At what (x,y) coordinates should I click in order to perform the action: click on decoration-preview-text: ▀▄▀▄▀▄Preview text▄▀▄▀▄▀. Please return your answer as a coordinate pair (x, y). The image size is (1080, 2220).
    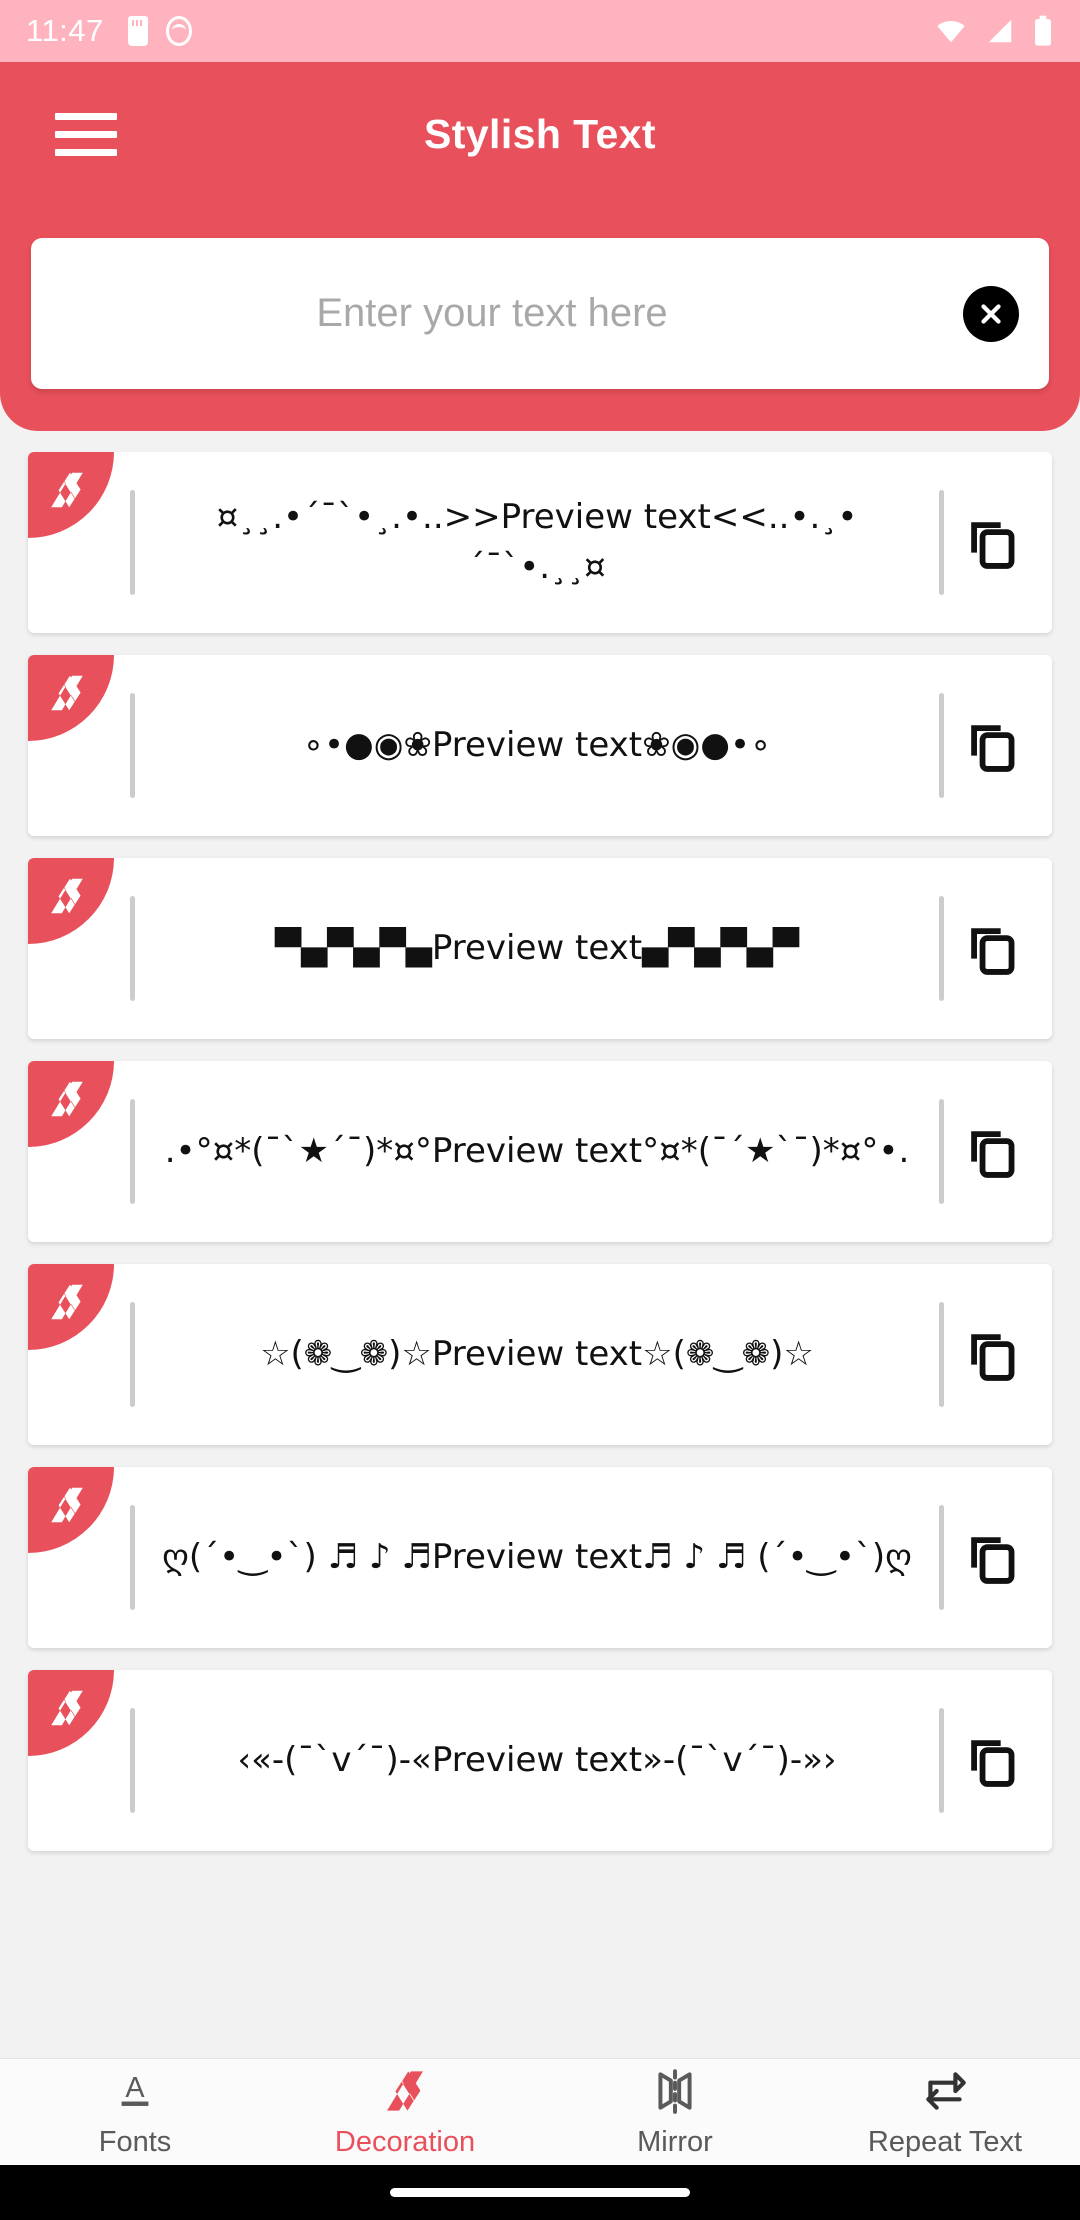
    Looking at the image, I should click on (537, 947).